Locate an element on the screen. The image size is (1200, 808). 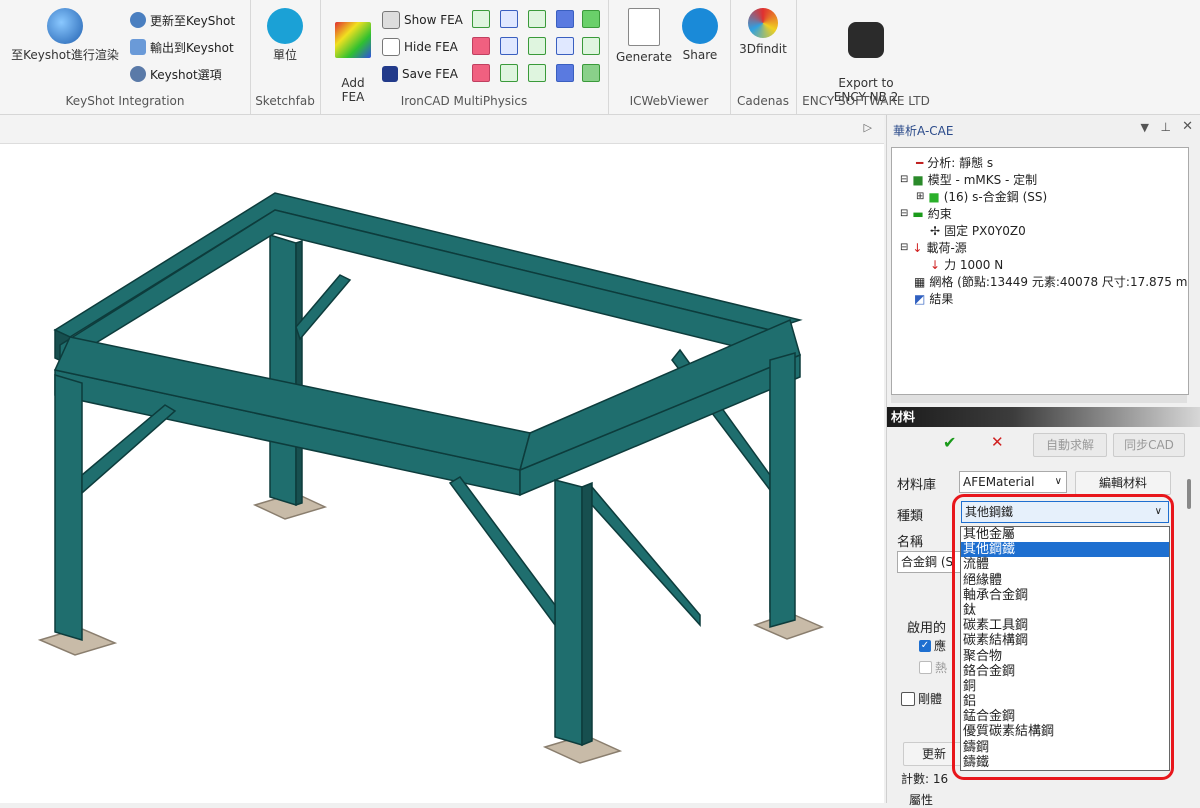
category-option: 碳素工具鋼 is located at coordinates (1065, 625).